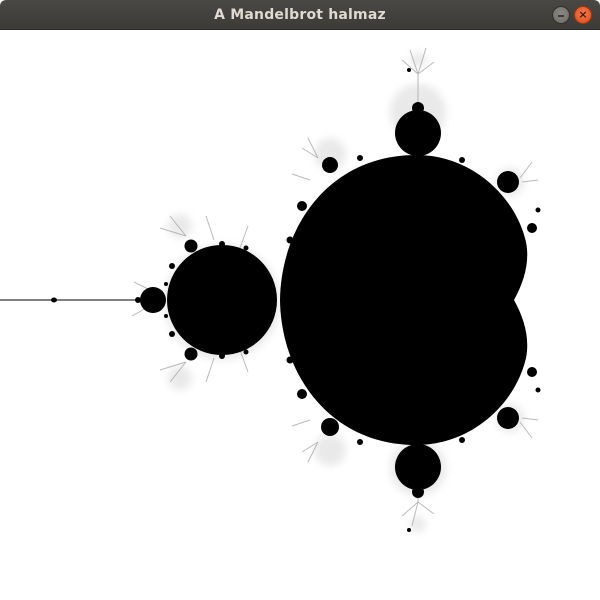 This screenshot has width=600, height=600. I want to click on close-icon: ×, so click(583, 14).